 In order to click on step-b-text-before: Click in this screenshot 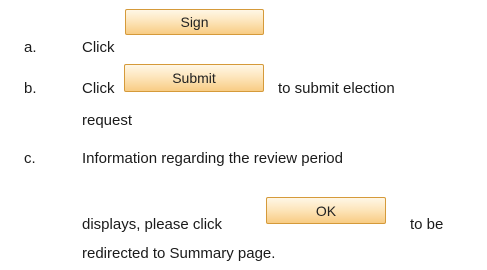, I will do `click(98, 88)`.